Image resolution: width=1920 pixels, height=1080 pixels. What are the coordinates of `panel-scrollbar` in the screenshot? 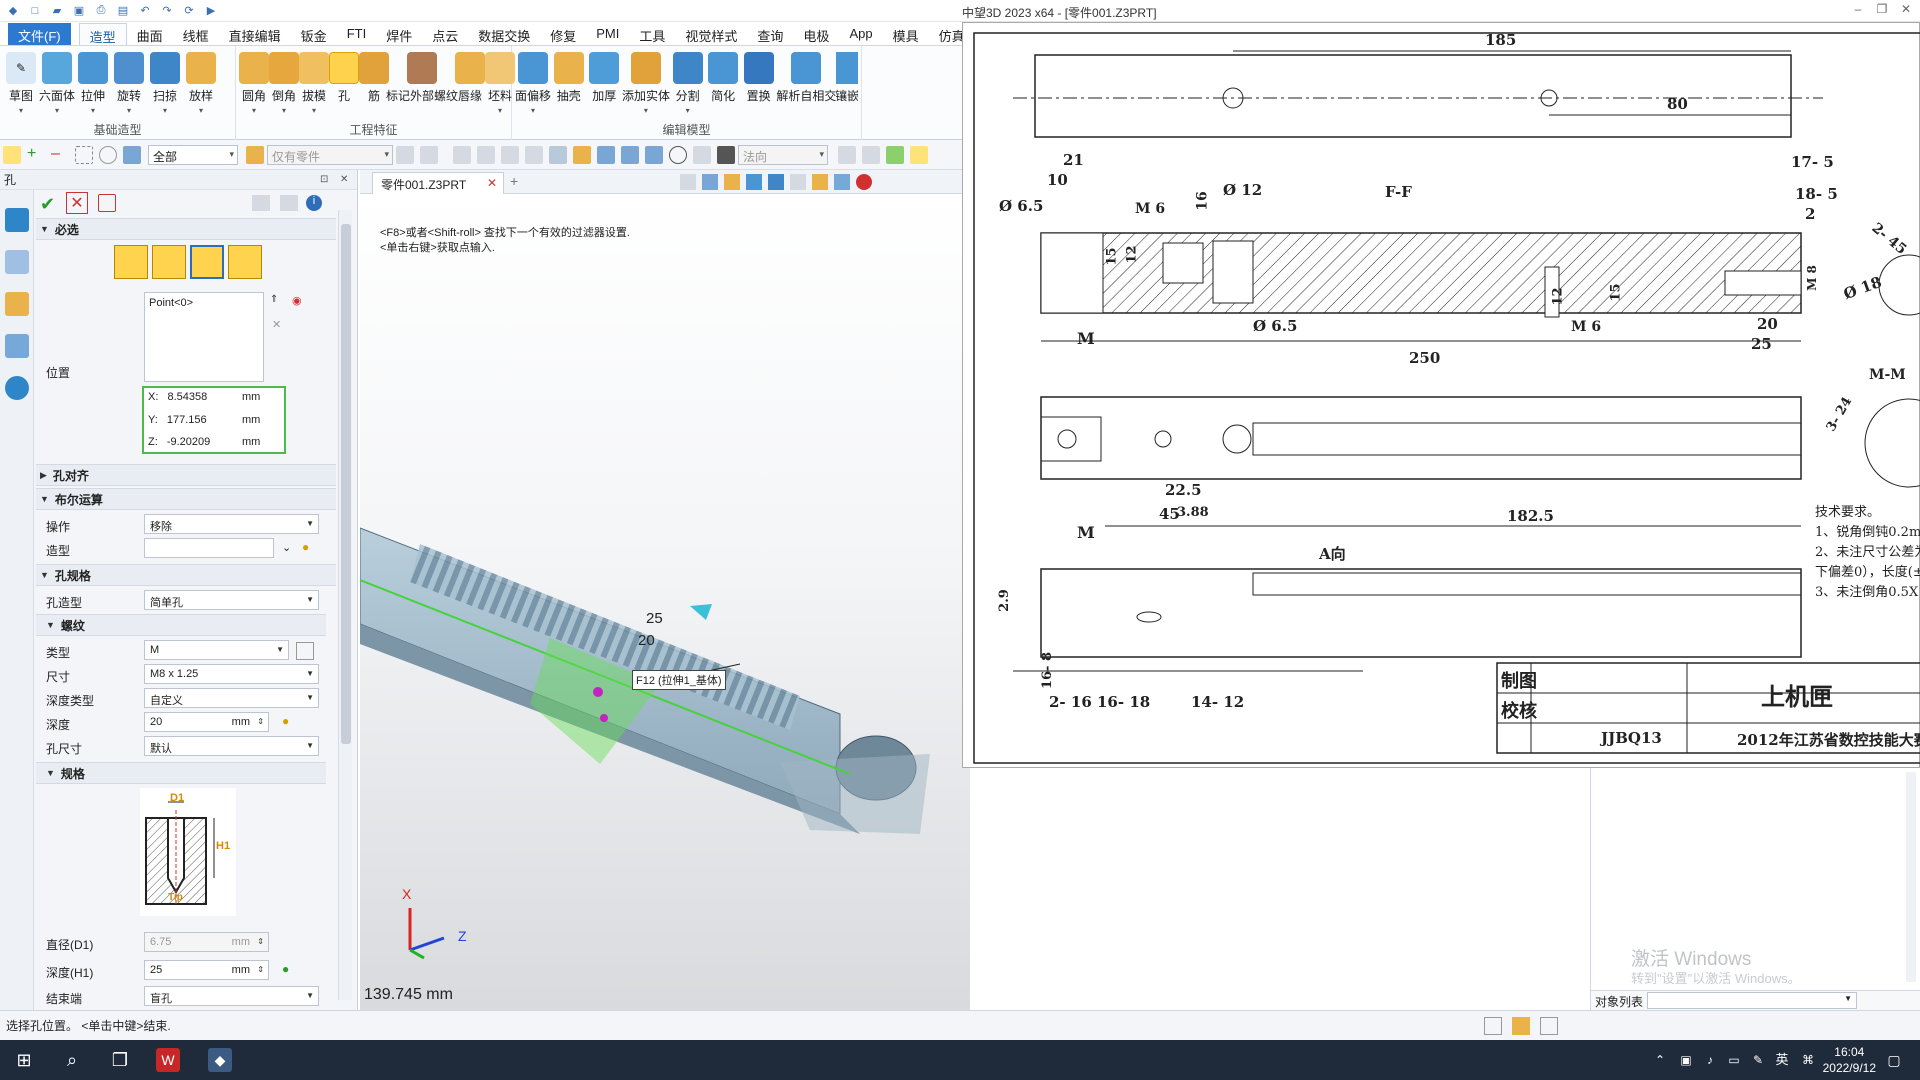 It's located at (345, 605).